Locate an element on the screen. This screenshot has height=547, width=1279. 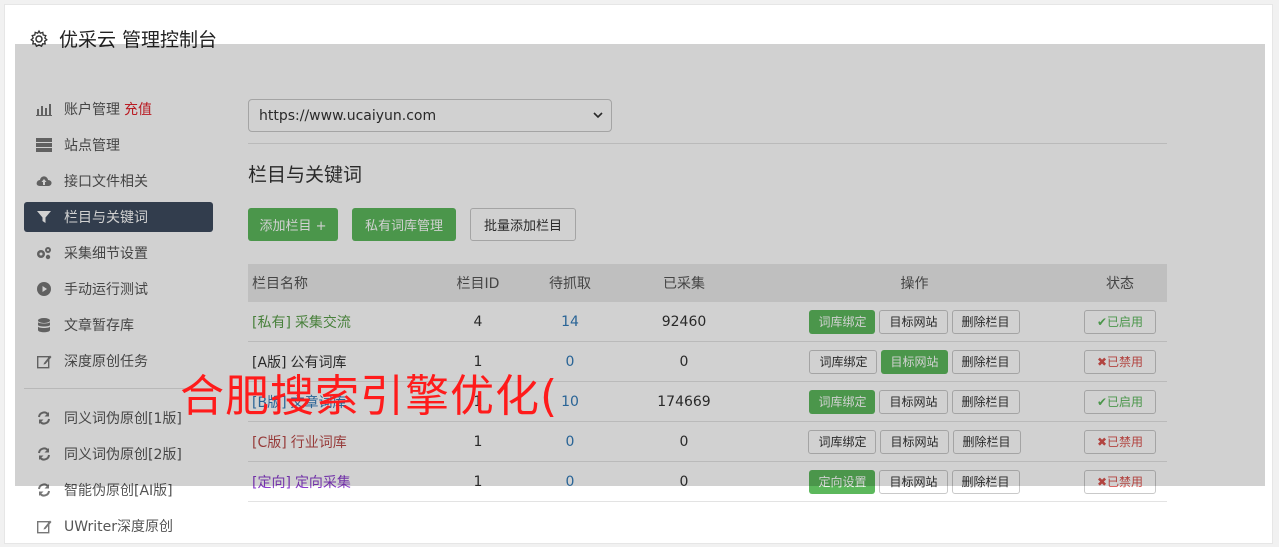
sidebar-item-uwriter: UWriter深度原创 is located at coordinates (118, 526).